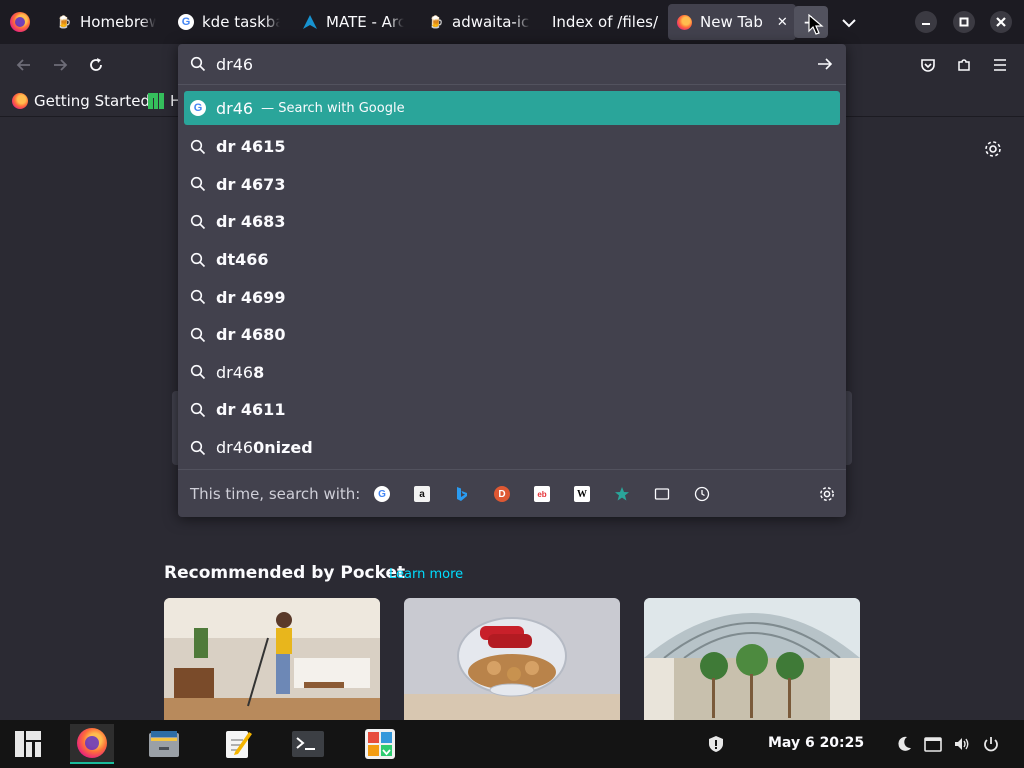 This screenshot has height=768, width=1024. I want to click on bookmark-manjaro: H, so click(164, 101).